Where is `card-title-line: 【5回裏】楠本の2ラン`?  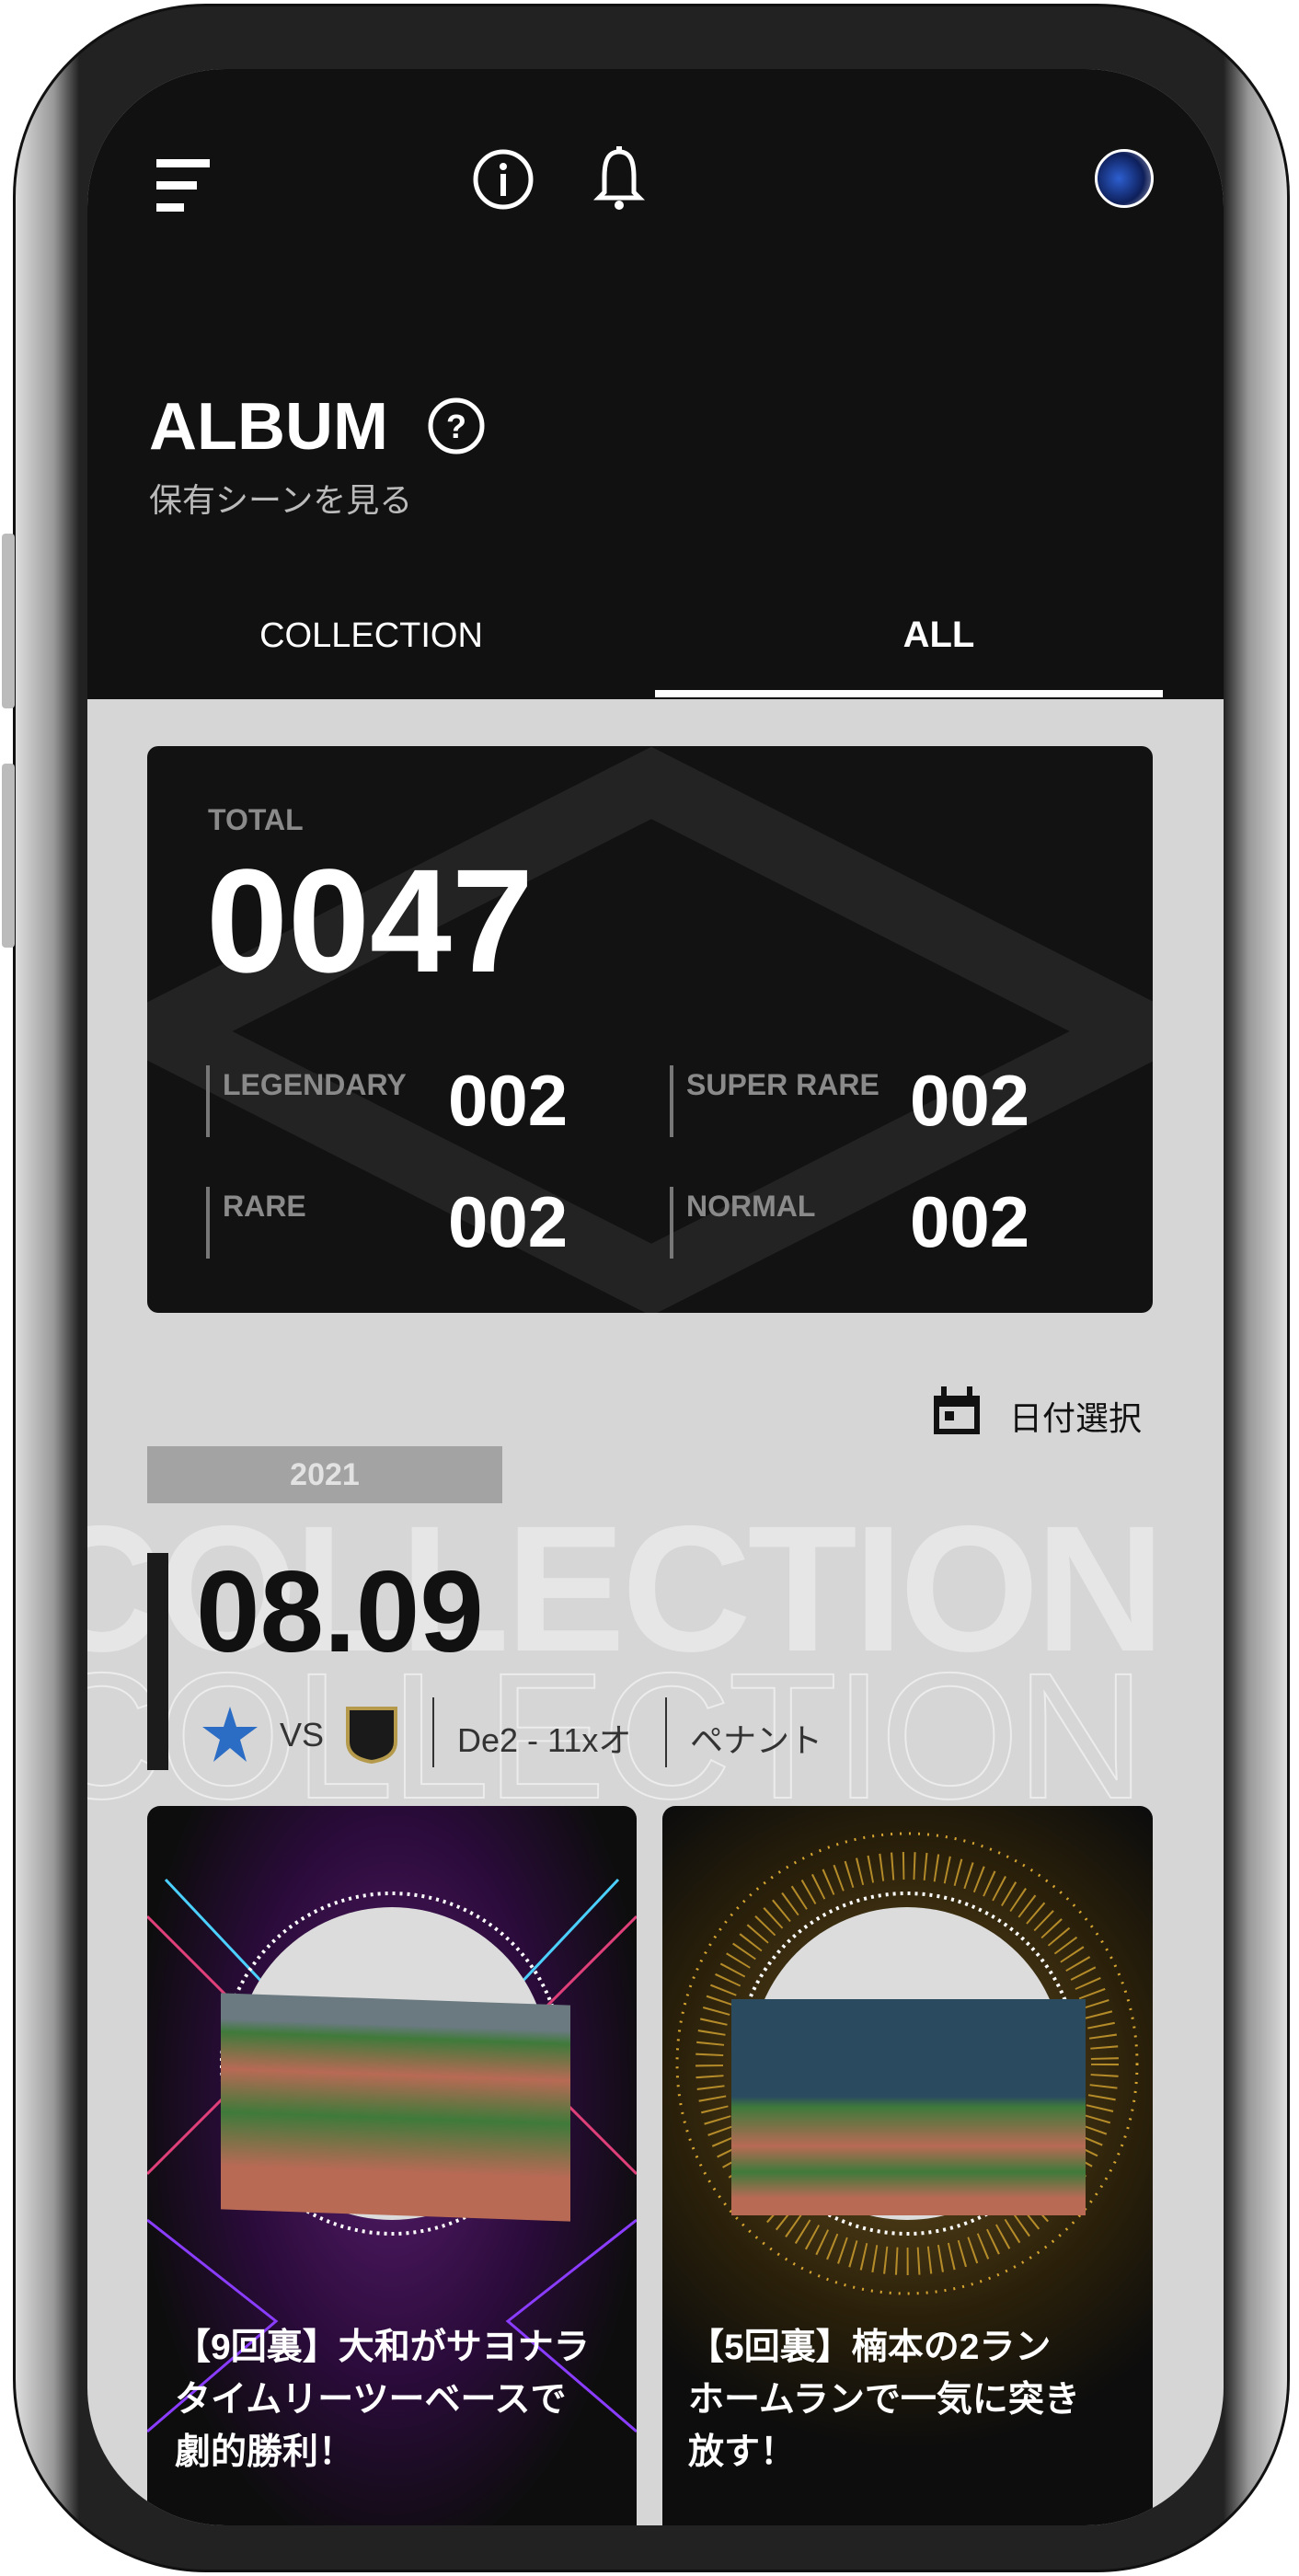
card-title-line: 【5回裏】楠本の2ラン is located at coordinates (870, 2347).